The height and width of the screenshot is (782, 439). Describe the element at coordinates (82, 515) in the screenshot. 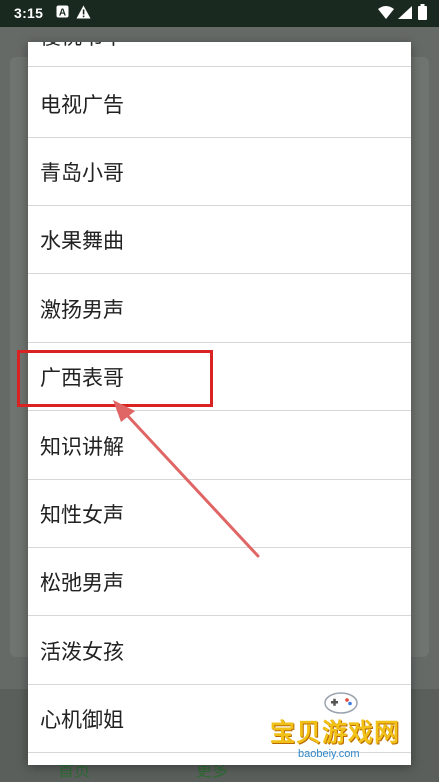

I see `list-item-label: 知性女声` at that location.